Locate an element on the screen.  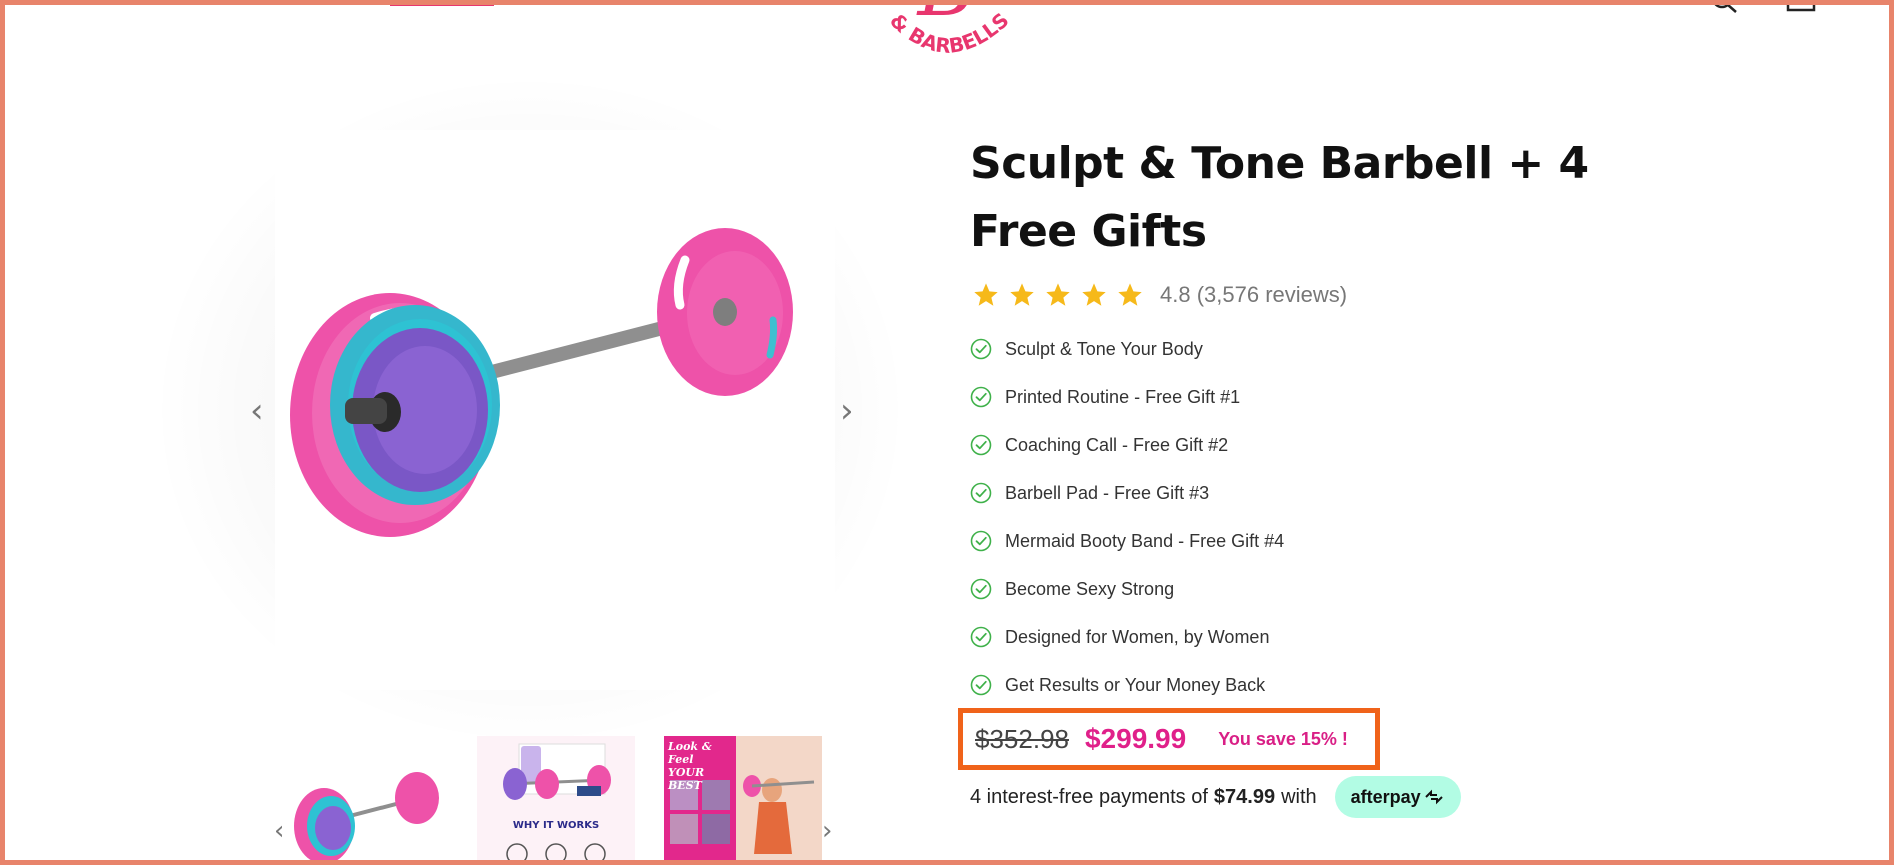
gallery-prev-arrow: ‹ is located at coordinates (257, 411).